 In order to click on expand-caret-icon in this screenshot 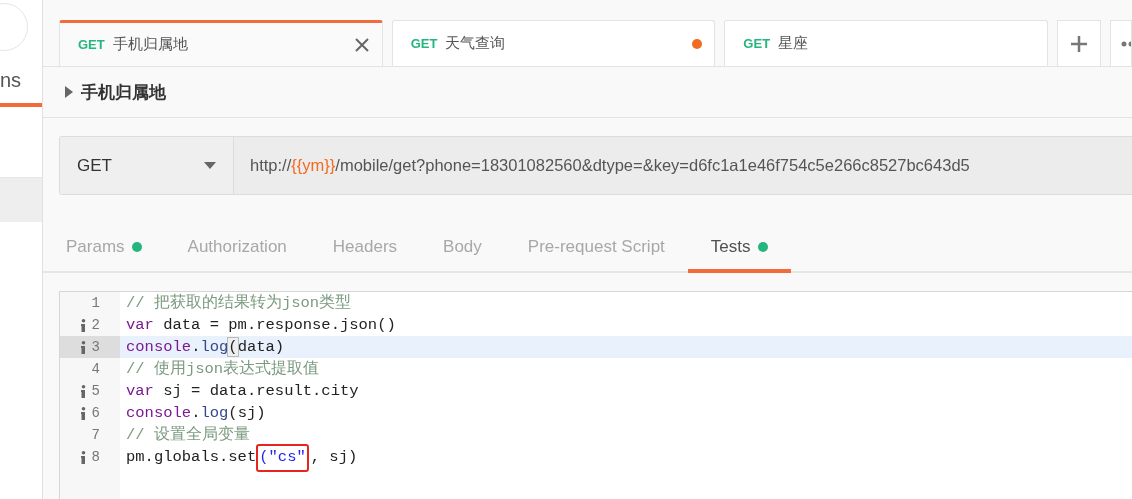, I will do `click(69, 92)`.